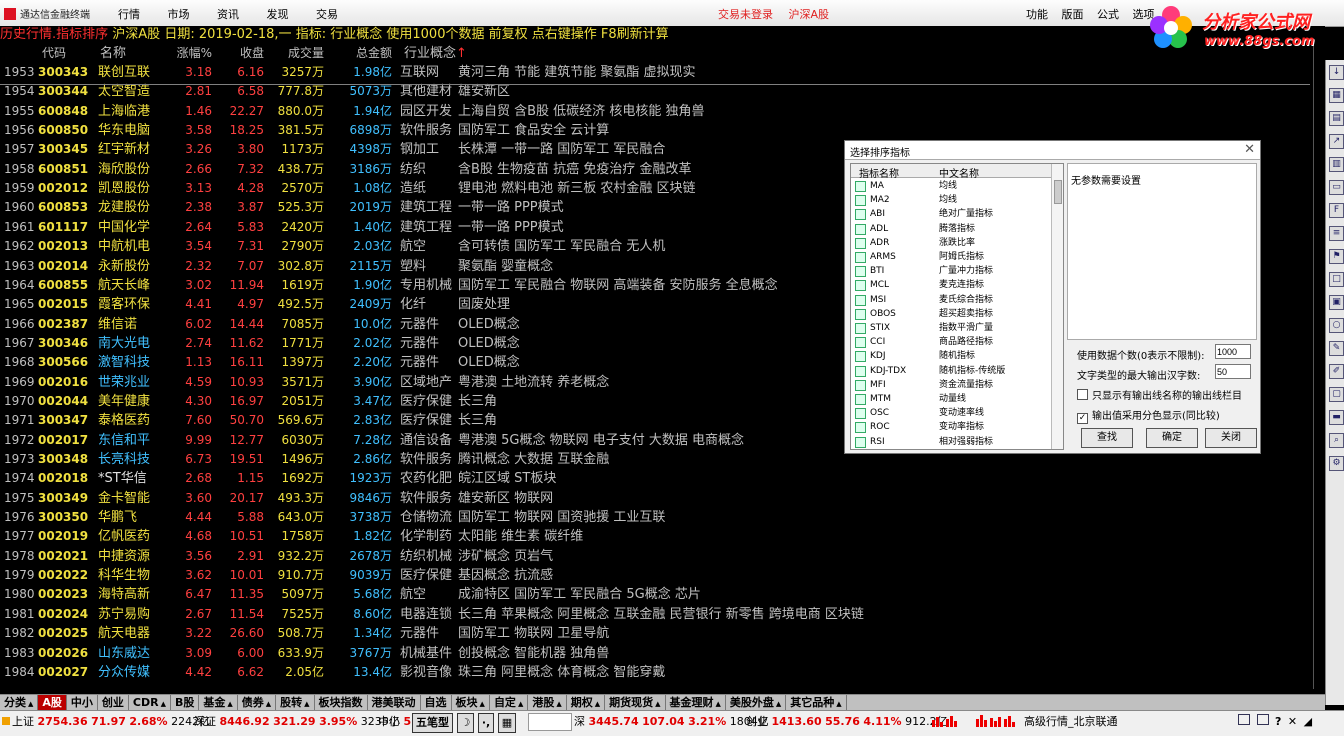  What do you see at coordinates (1336, 279) in the screenshot?
I see `tool-box-icon: □` at bounding box center [1336, 279].